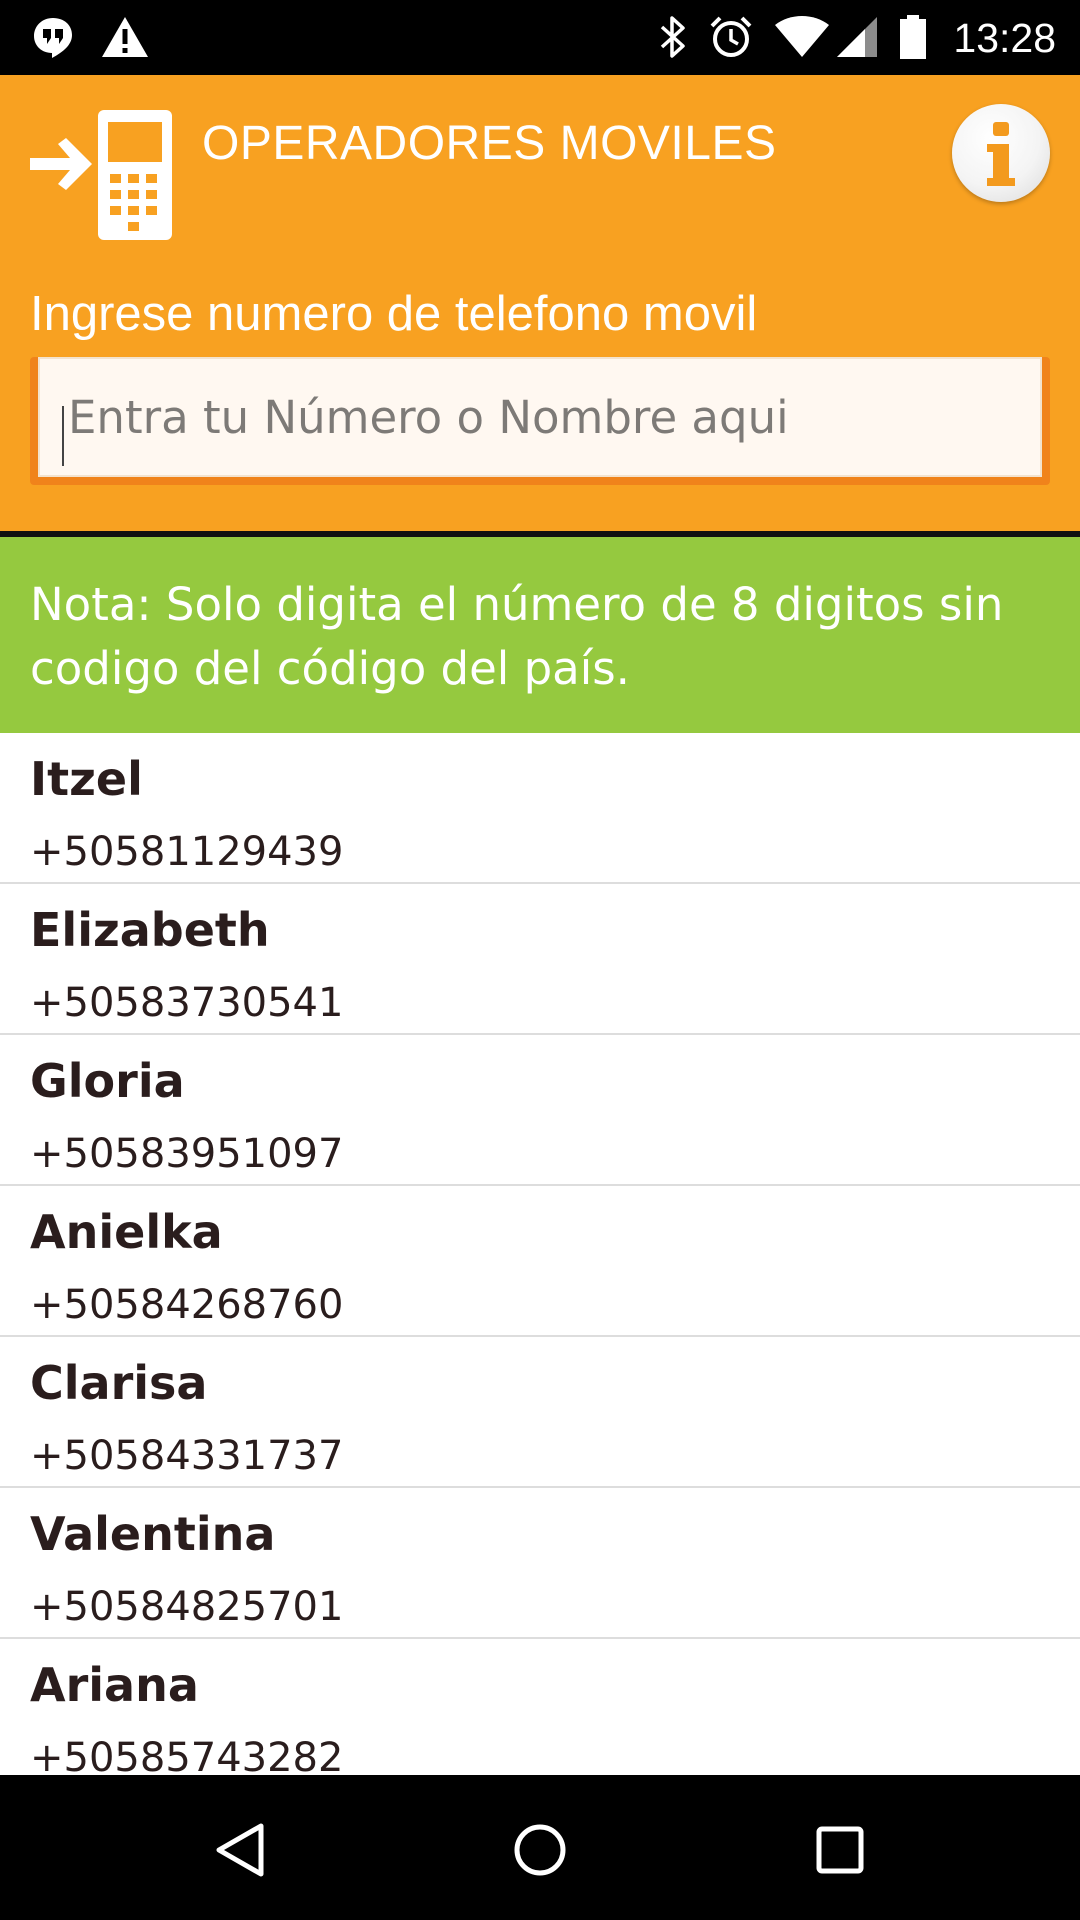 This screenshot has width=1080, height=1920. I want to click on contact-item: Valentina +50584825701, so click(540, 1563).